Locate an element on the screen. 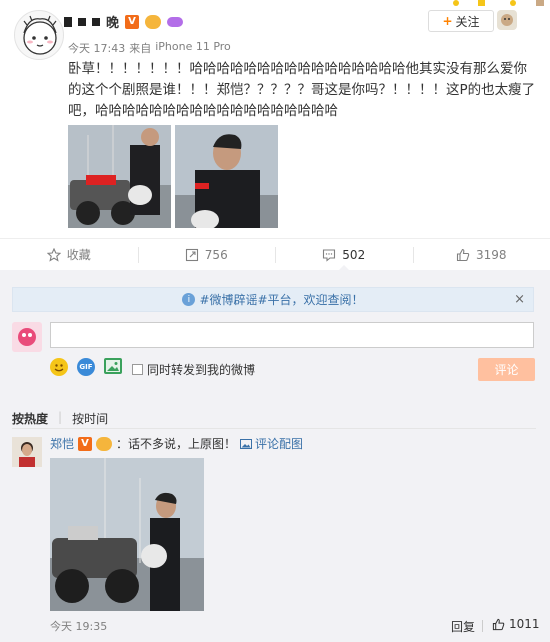 This screenshot has height=642, width=550. repost-button: 756 is located at coordinates (206, 254).